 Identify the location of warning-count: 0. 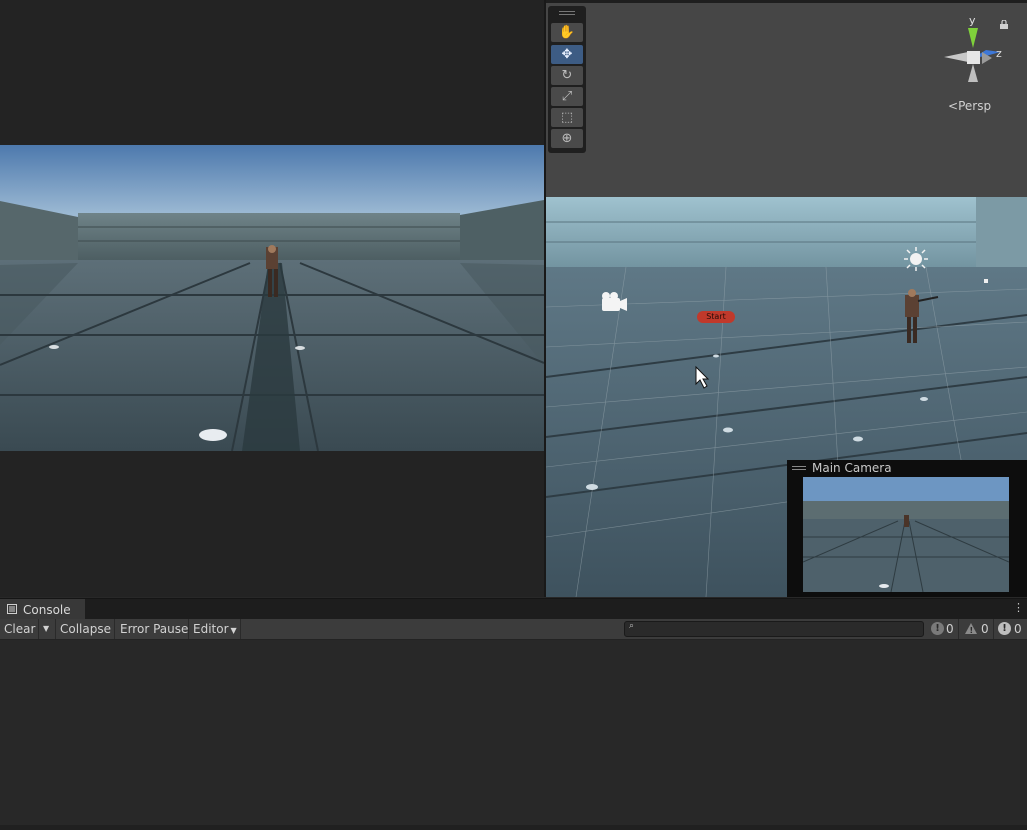
(985, 629).